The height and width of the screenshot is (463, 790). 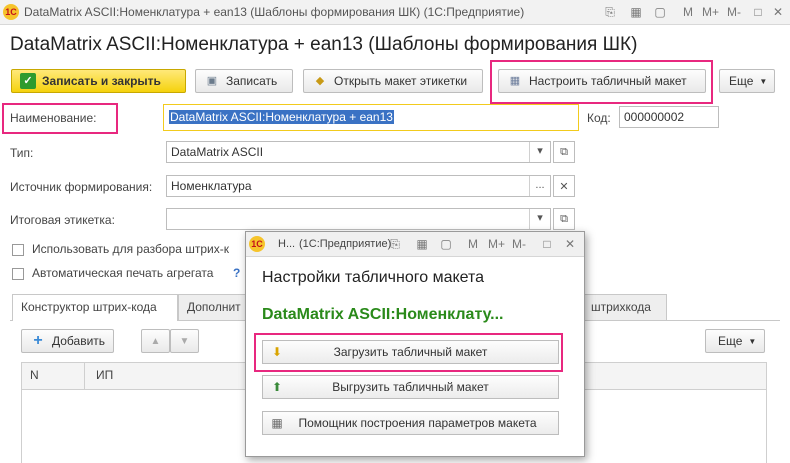 I want to click on save-button: ▣ Записать, so click(x=244, y=81).